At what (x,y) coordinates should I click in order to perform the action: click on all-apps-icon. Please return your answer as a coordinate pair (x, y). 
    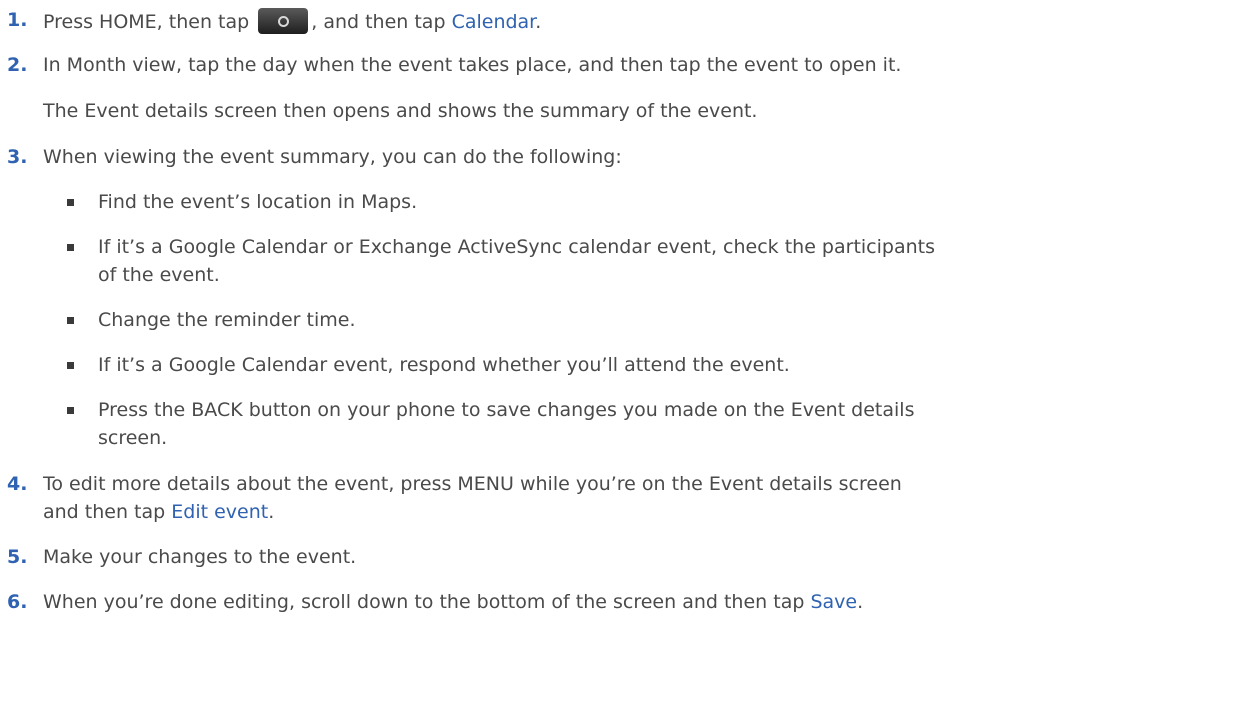
    Looking at the image, I should click on (283, 21).